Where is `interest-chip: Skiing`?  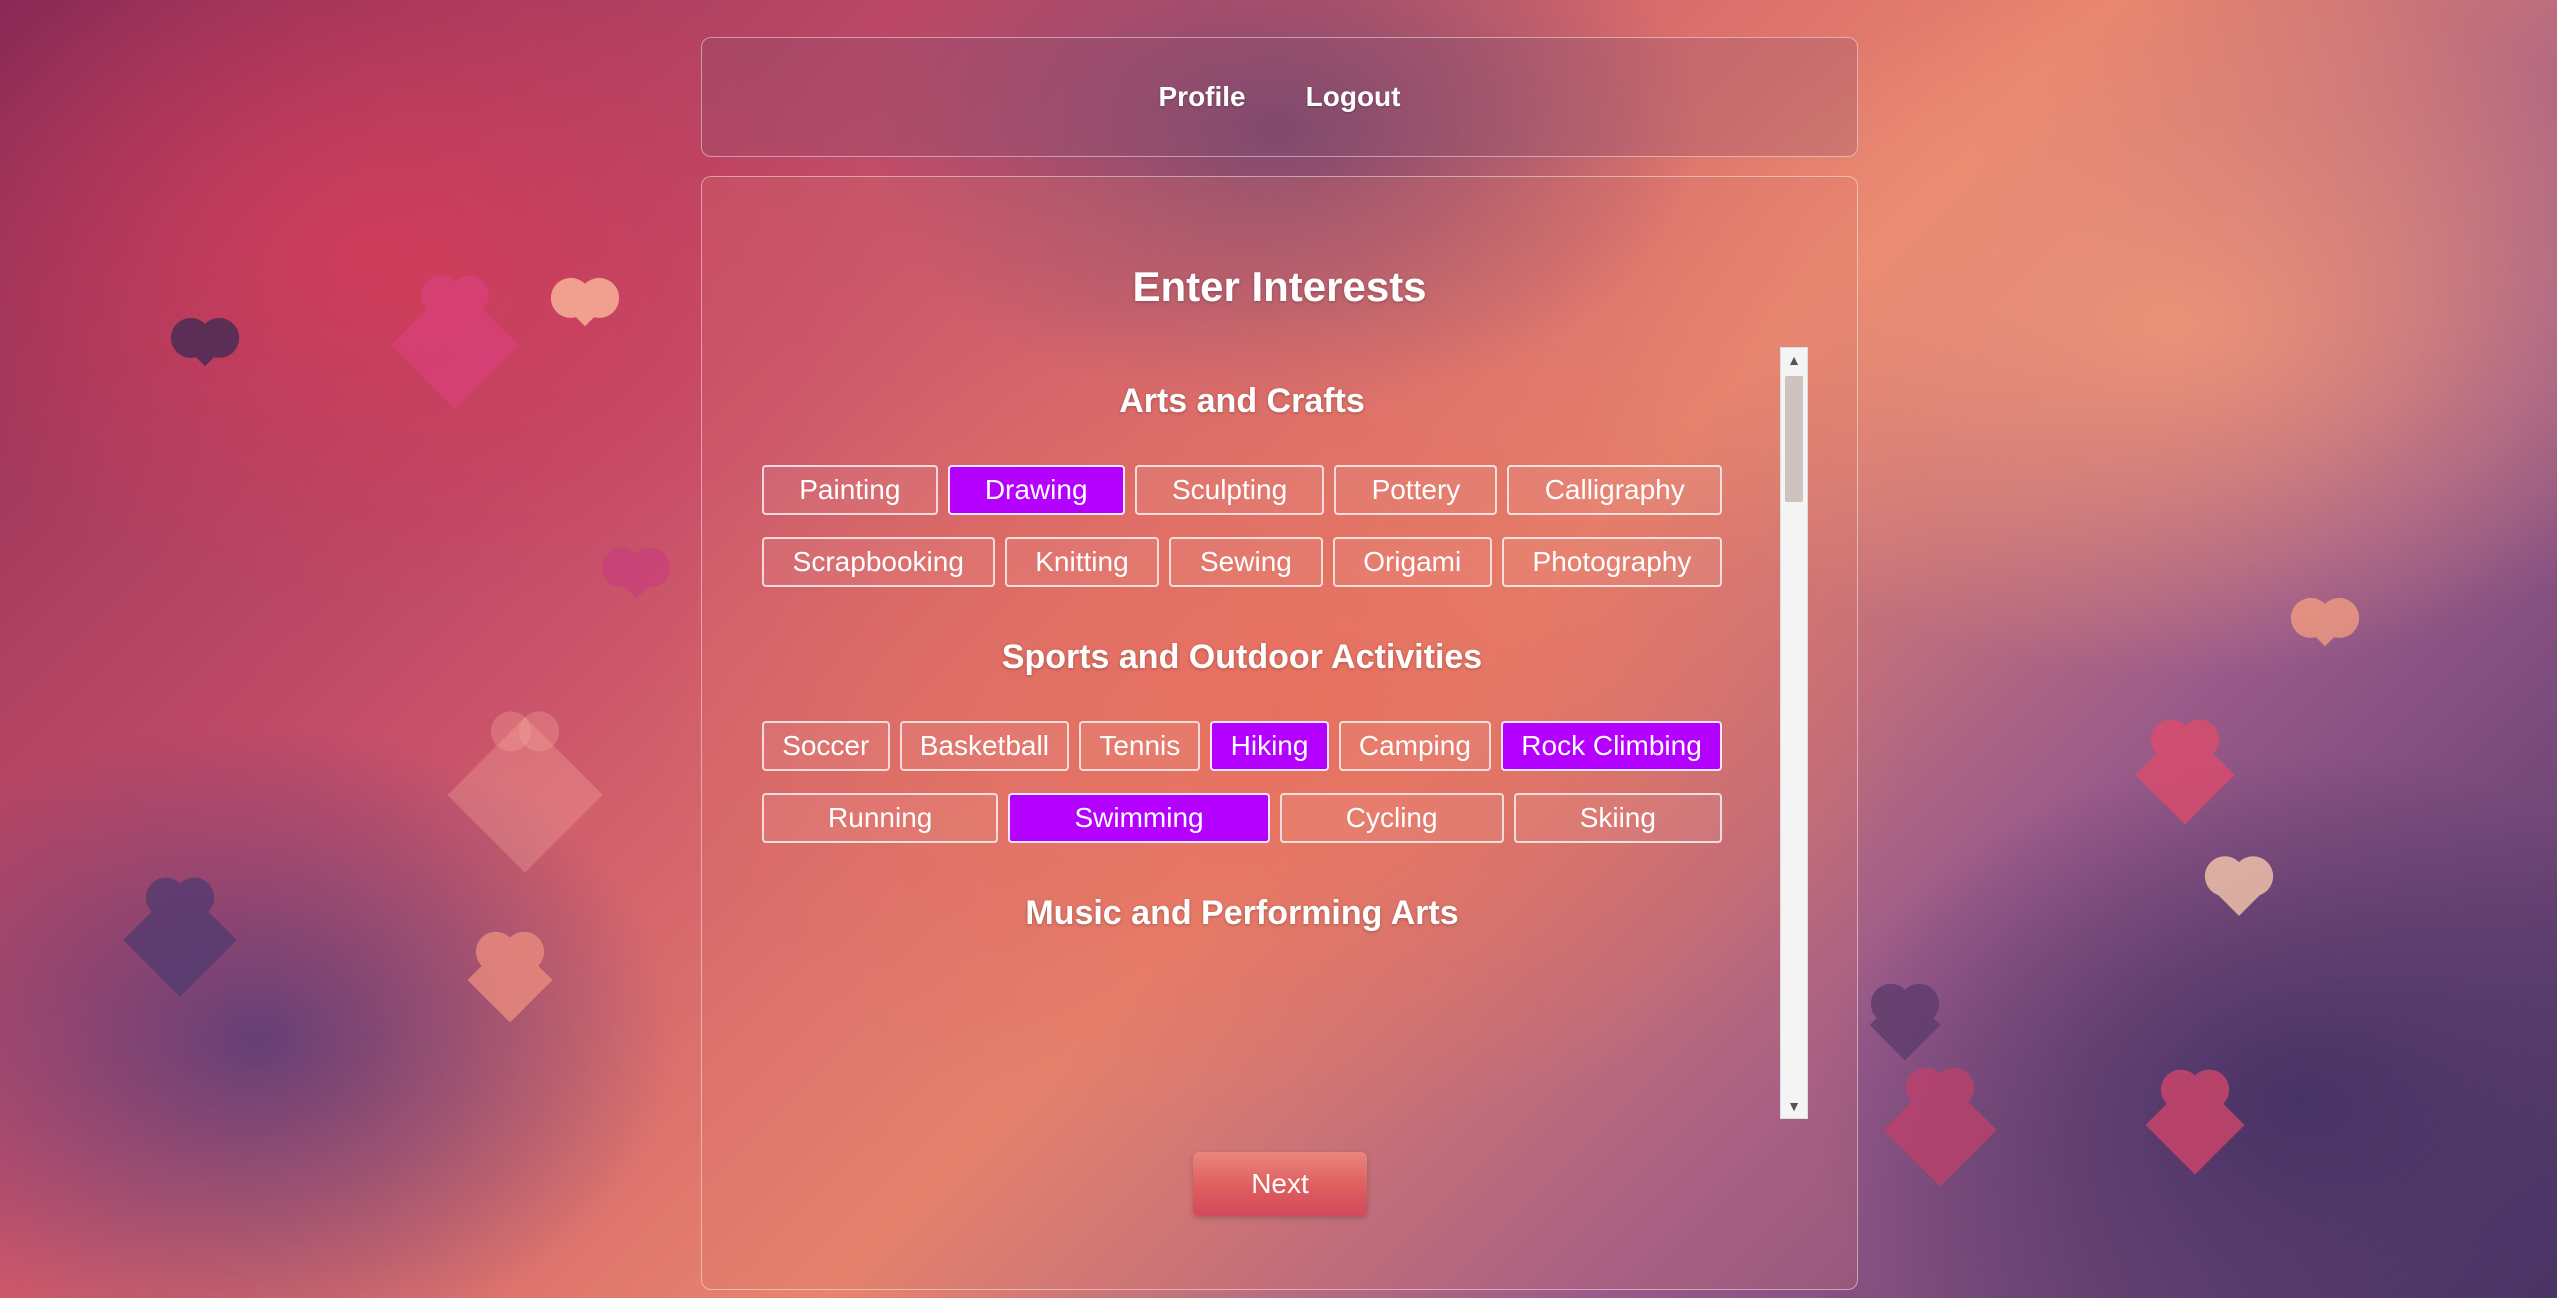 interest-chip: Skiing is located at coordinates (1617, 818).